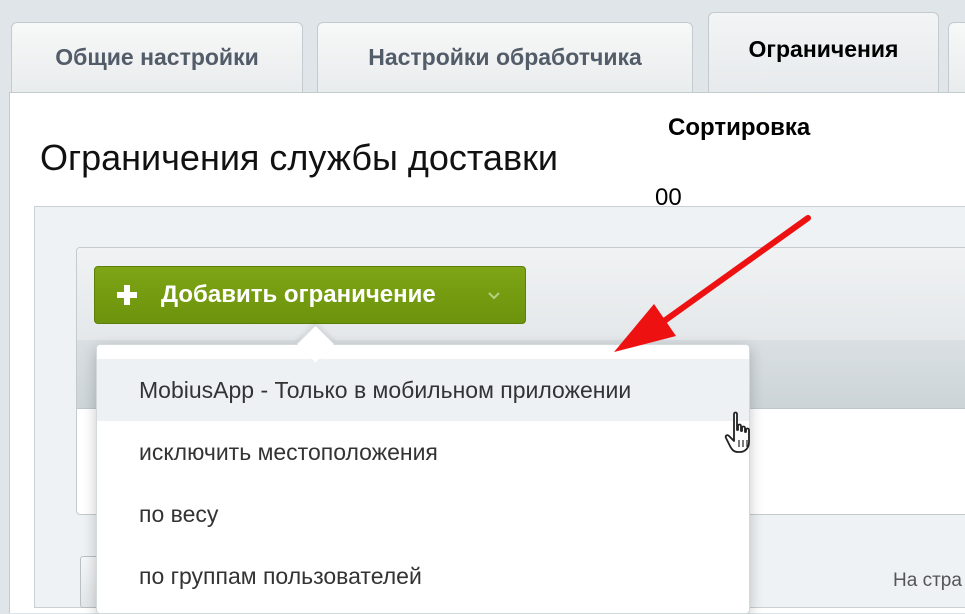 This screenshot has height=614, width=965. What do you see at coordinates (423, 514) in the screenshot?
I see `dropdown-item-by-weight: по весу` at bounding box center [423, 514].